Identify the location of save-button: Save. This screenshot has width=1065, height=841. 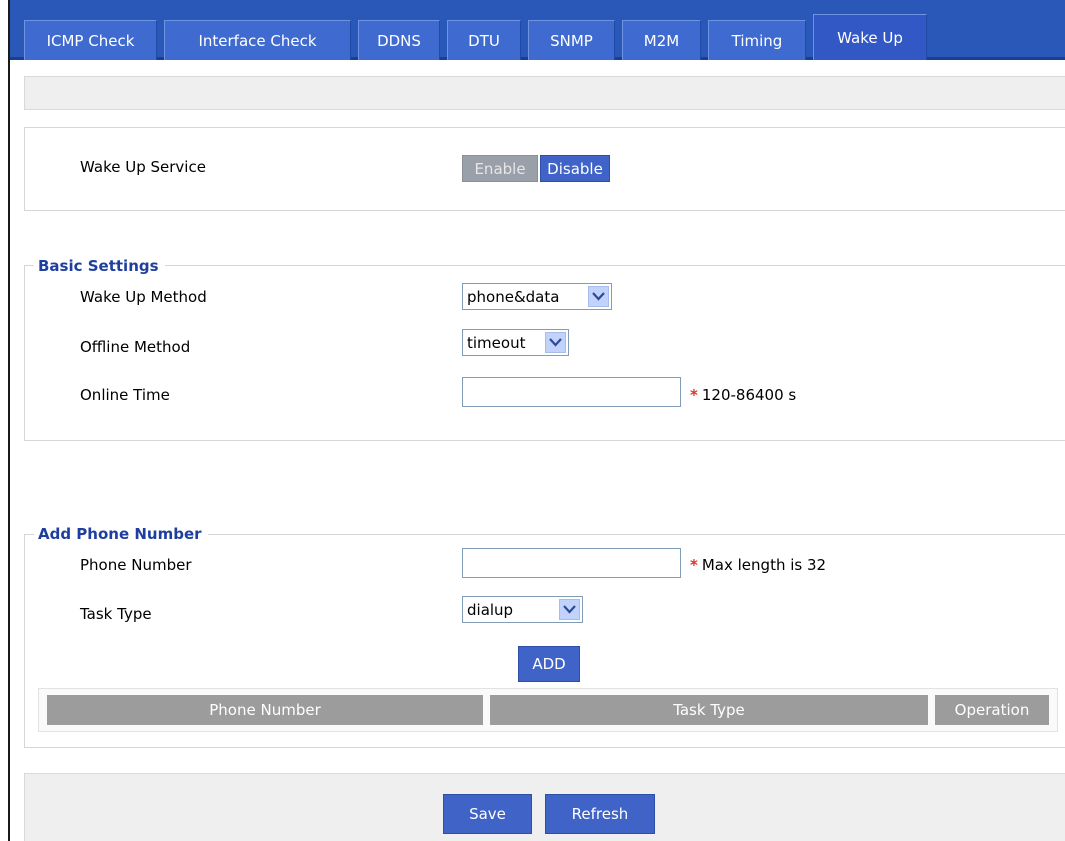
(487, 814).